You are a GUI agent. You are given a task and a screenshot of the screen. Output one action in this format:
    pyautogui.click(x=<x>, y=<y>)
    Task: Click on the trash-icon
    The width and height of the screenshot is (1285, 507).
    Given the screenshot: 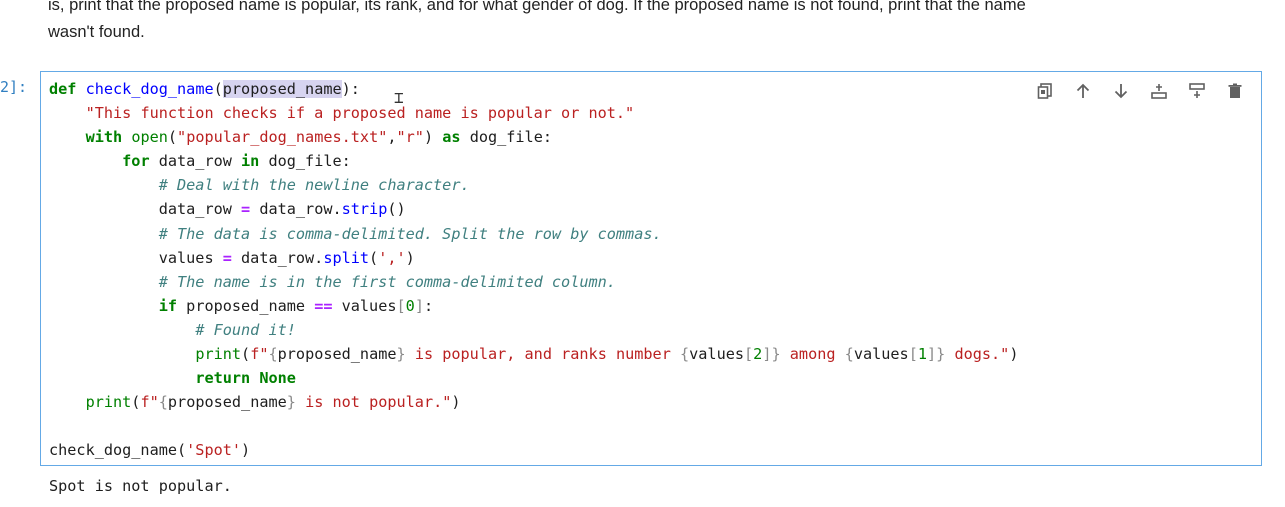 What is the action you would take?
    pyautogui.click(x=1235, y=90)
    